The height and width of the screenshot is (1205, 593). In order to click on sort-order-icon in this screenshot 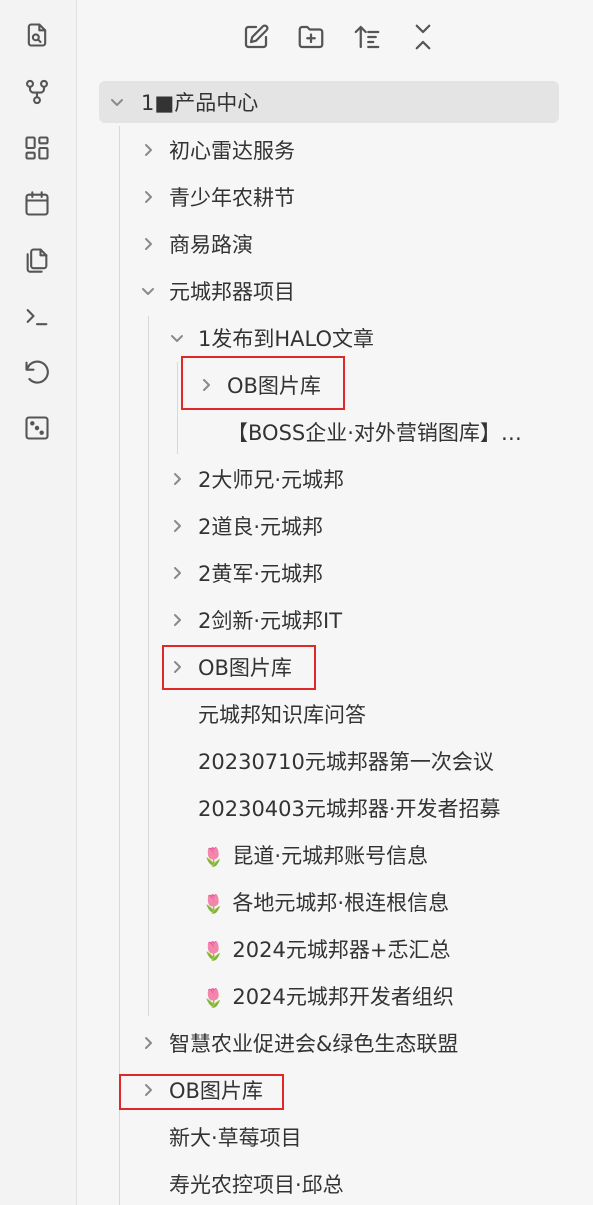, I will do `click(367, 37)`.